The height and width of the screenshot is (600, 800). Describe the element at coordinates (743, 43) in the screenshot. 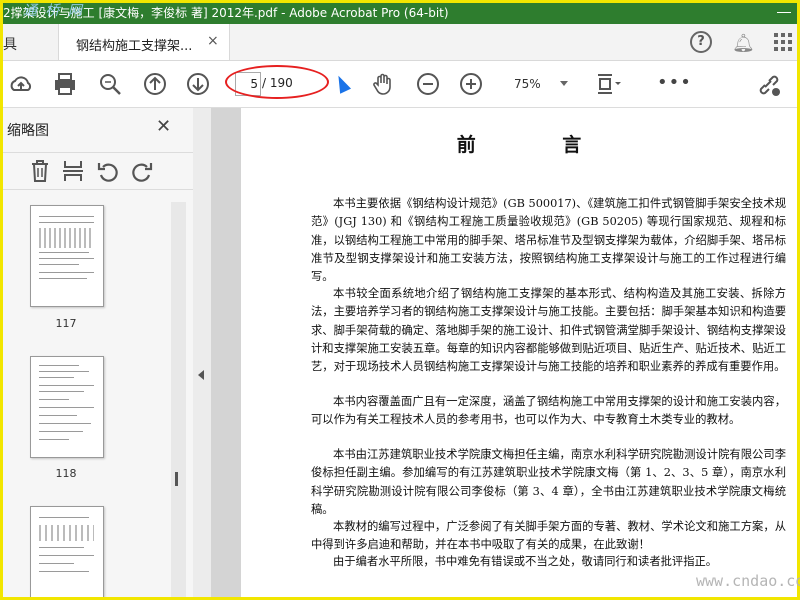

I see `bell-icon: 🔔︎` at that location.